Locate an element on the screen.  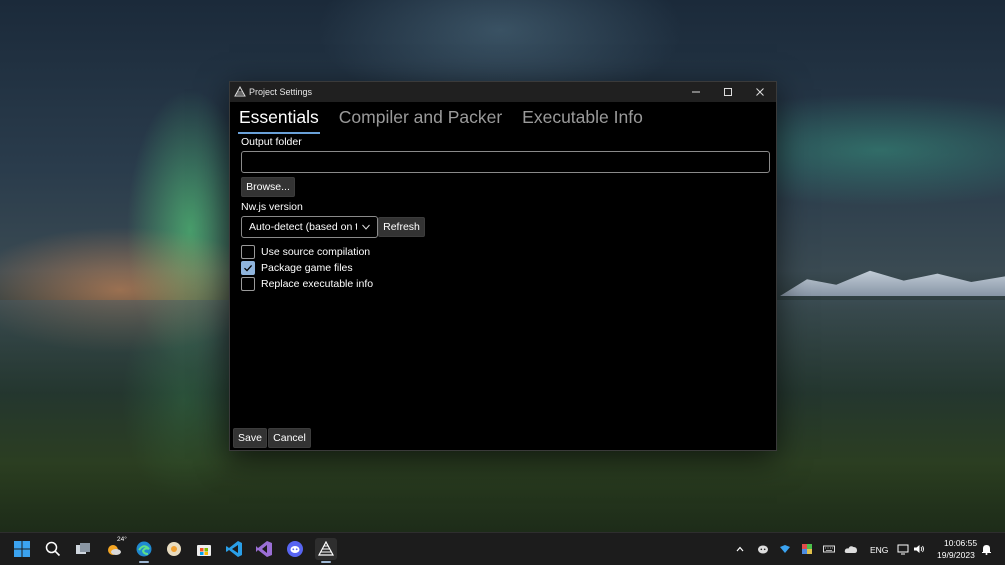
package-game-files-checkbox is located at coordinates (248, 268).